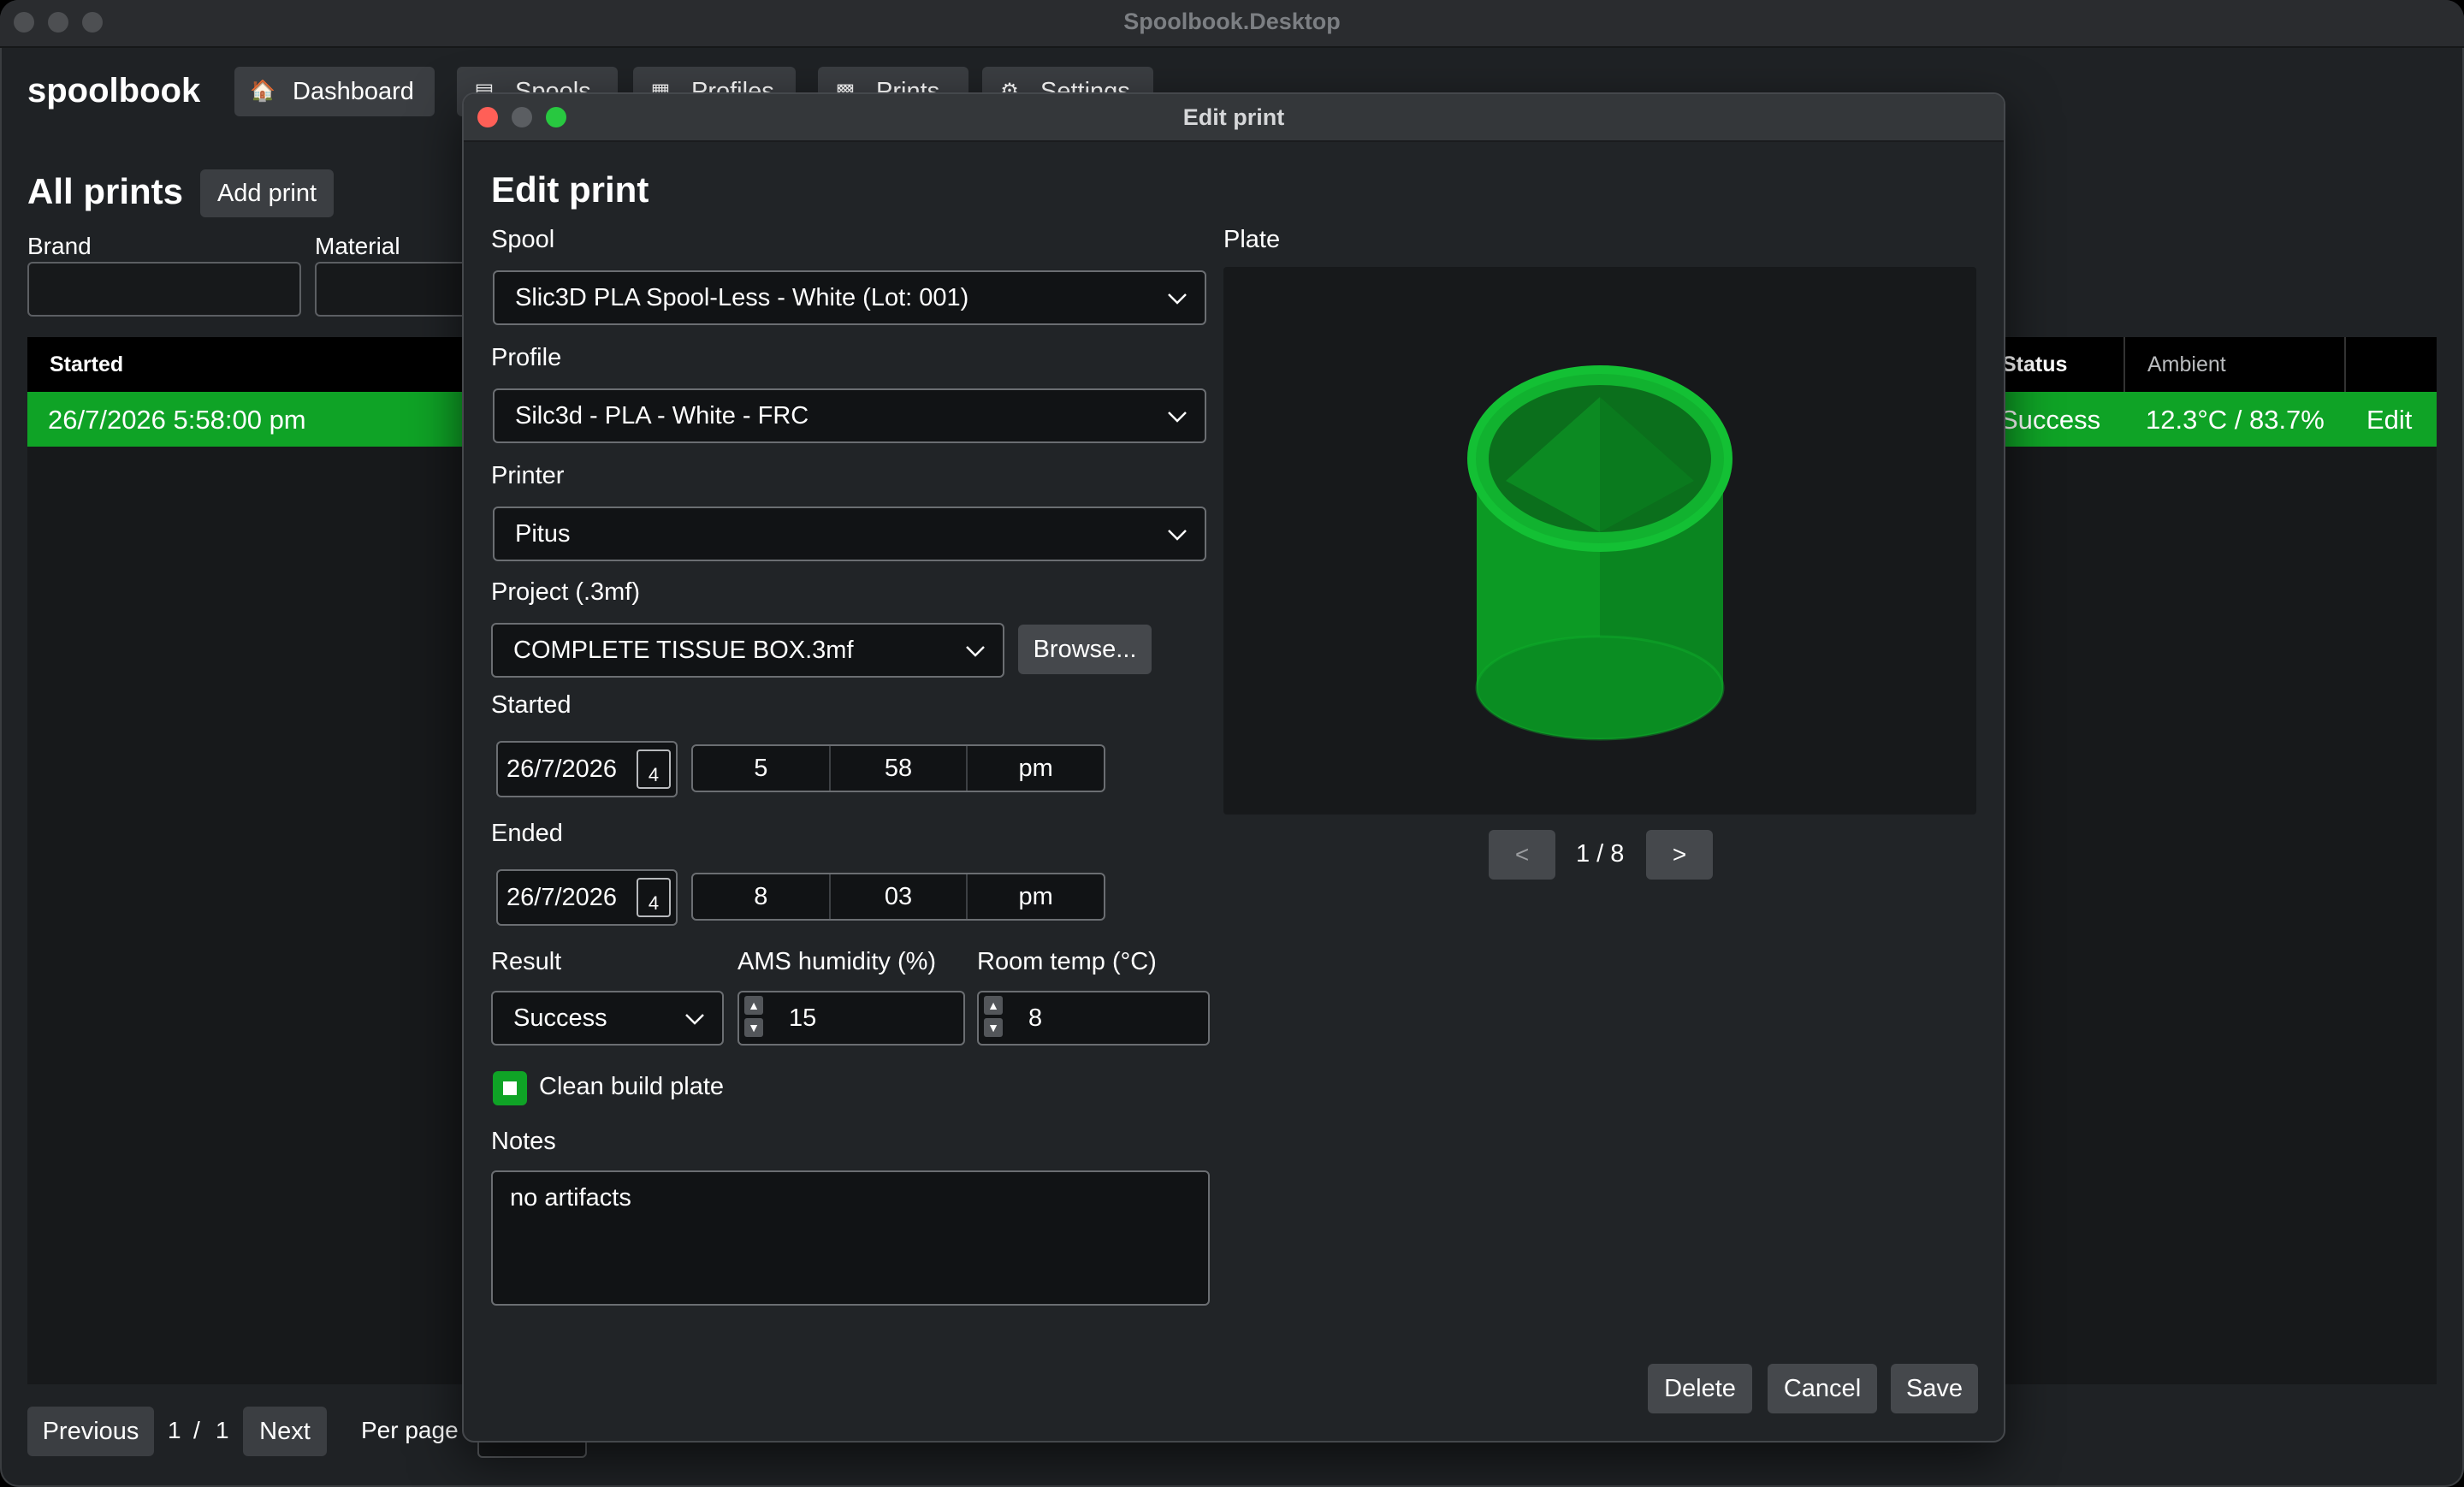 Image resolution: width=2464 pixels, height=1487 pixels. I want to click on started-hour: 5, so click(762, 768).